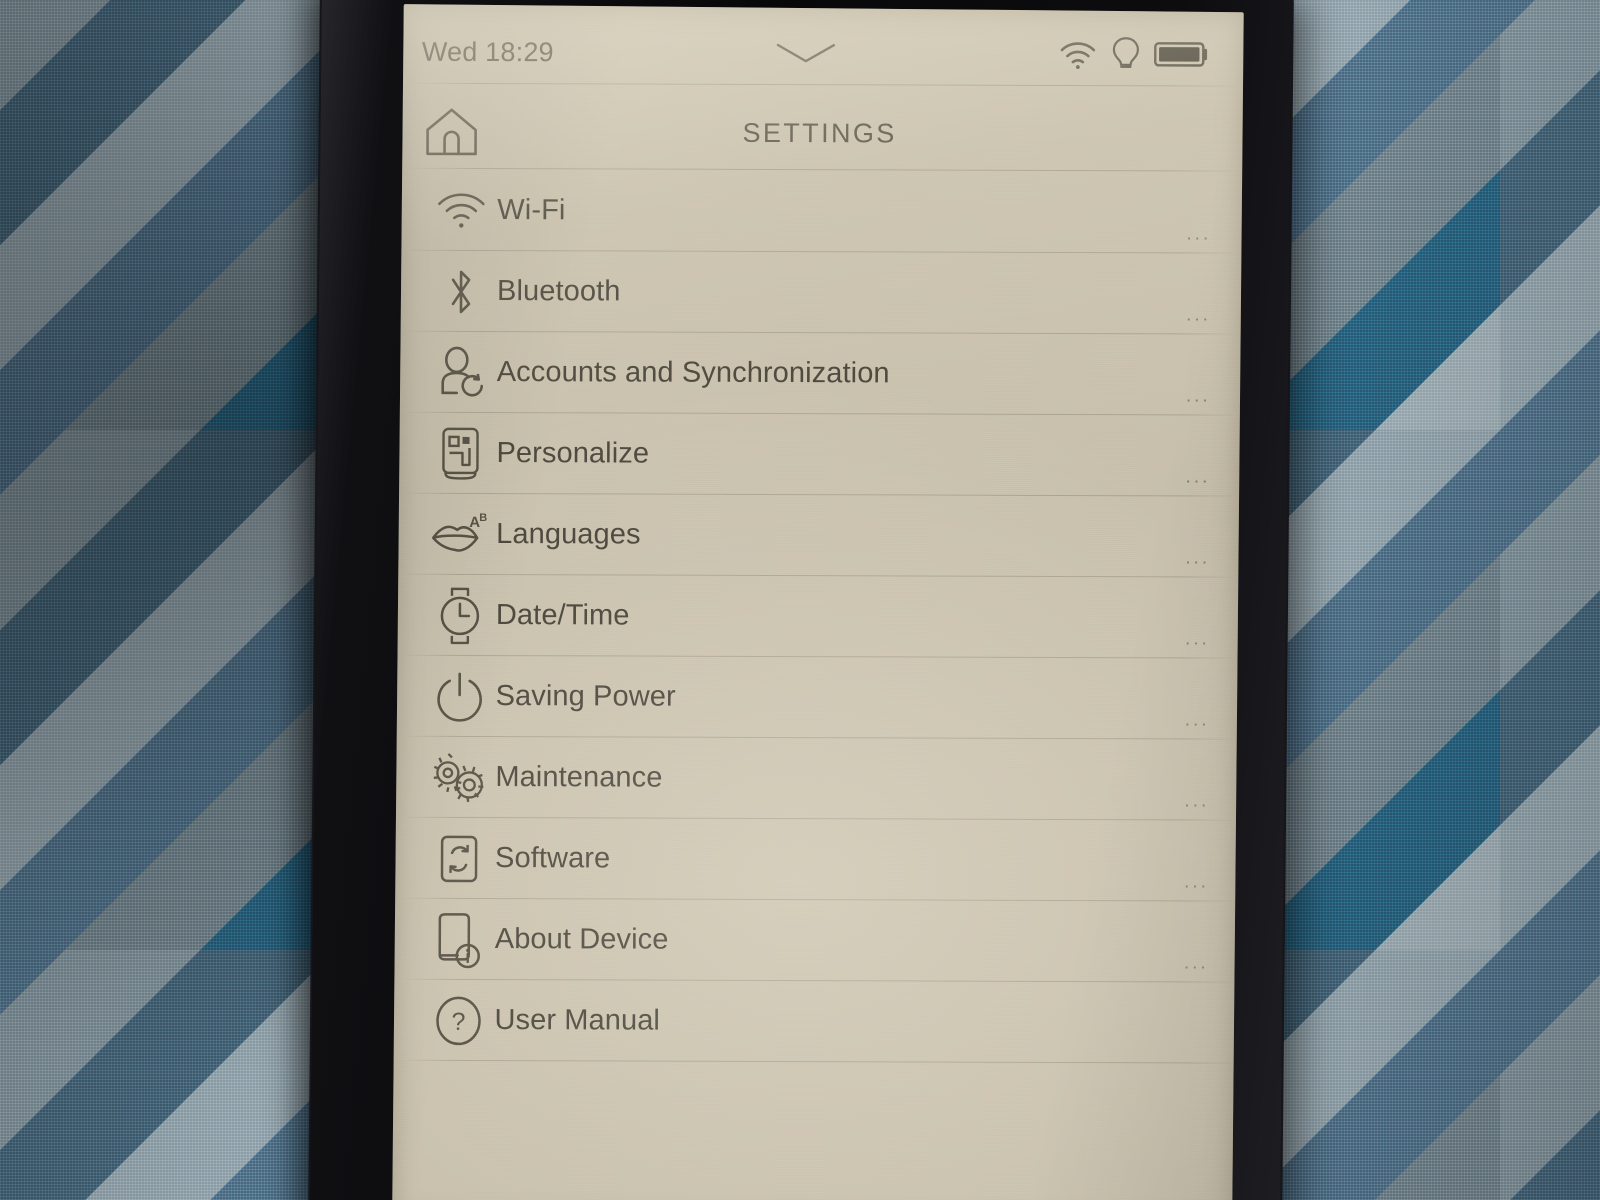  Describe the element at coordinates (460, 696) in the screenshot. I see `power-icon` at that location.